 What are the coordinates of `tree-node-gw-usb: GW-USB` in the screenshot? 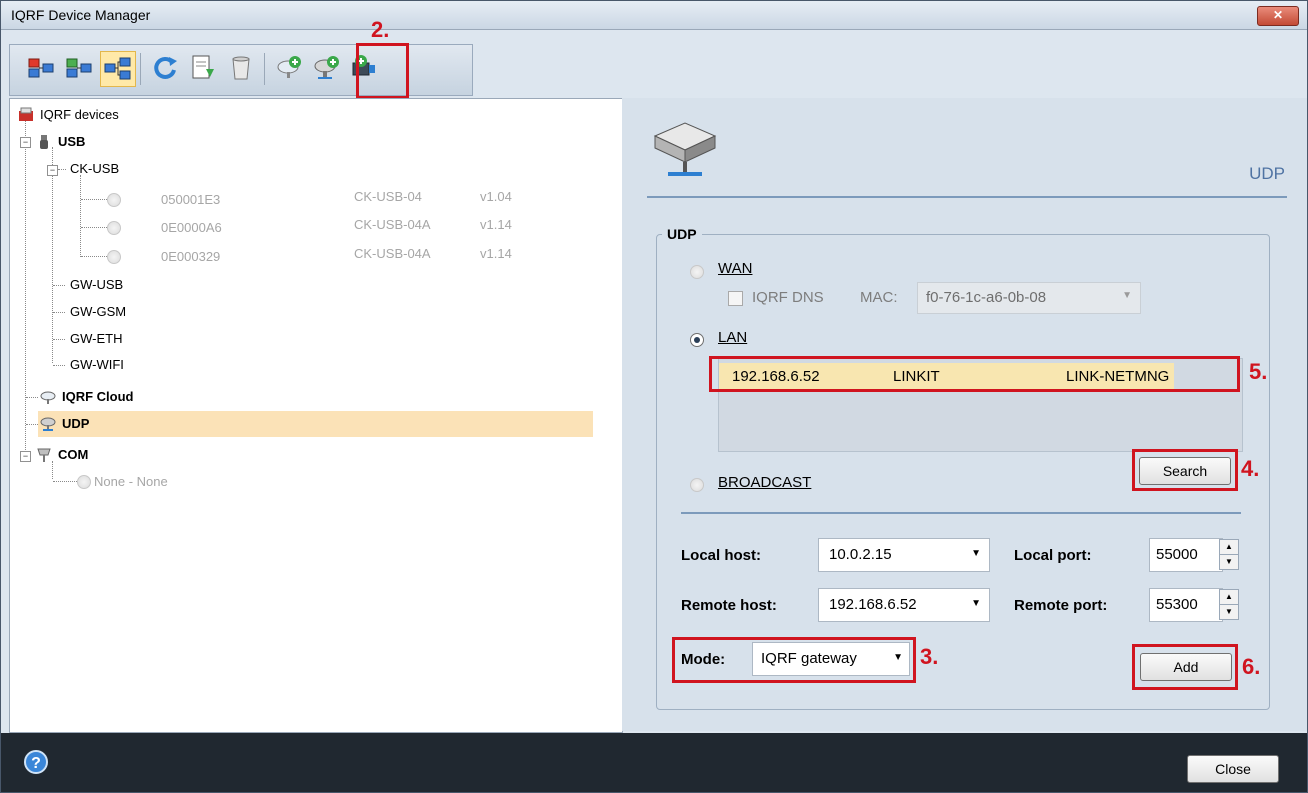 It's located at (96, 285).